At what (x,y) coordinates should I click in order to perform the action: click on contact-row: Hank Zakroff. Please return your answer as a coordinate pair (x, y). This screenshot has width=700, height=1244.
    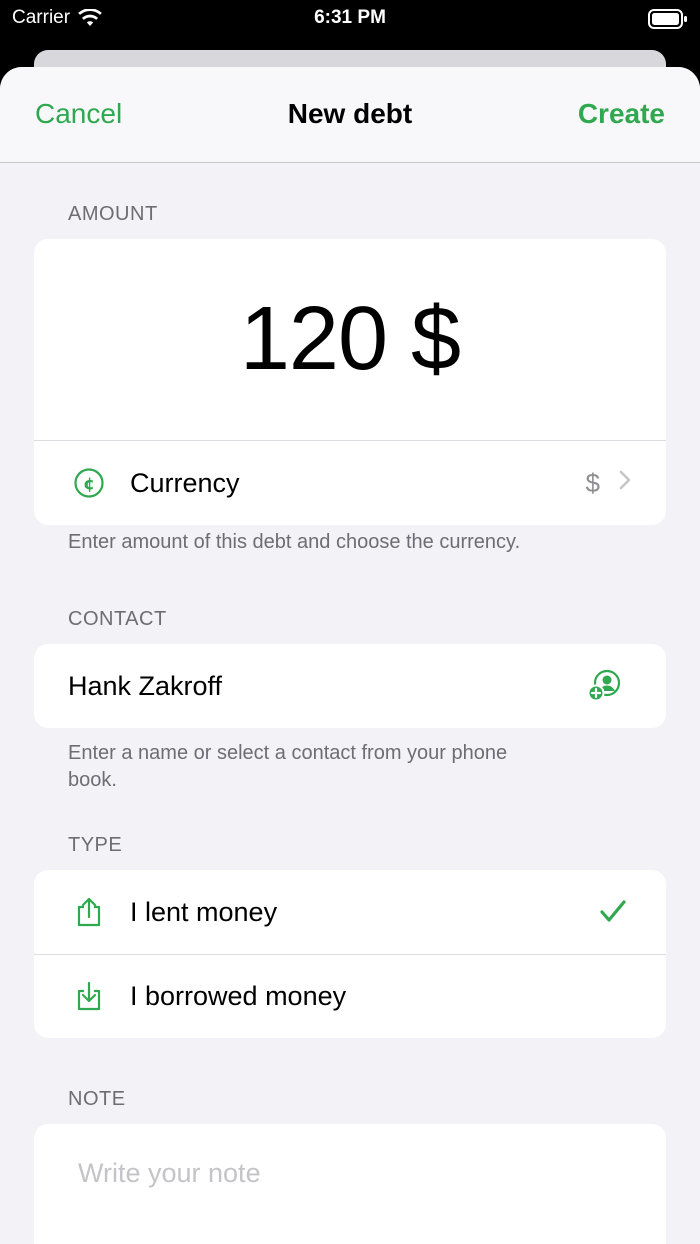
    Looking at the image, I should click on (350, 686).